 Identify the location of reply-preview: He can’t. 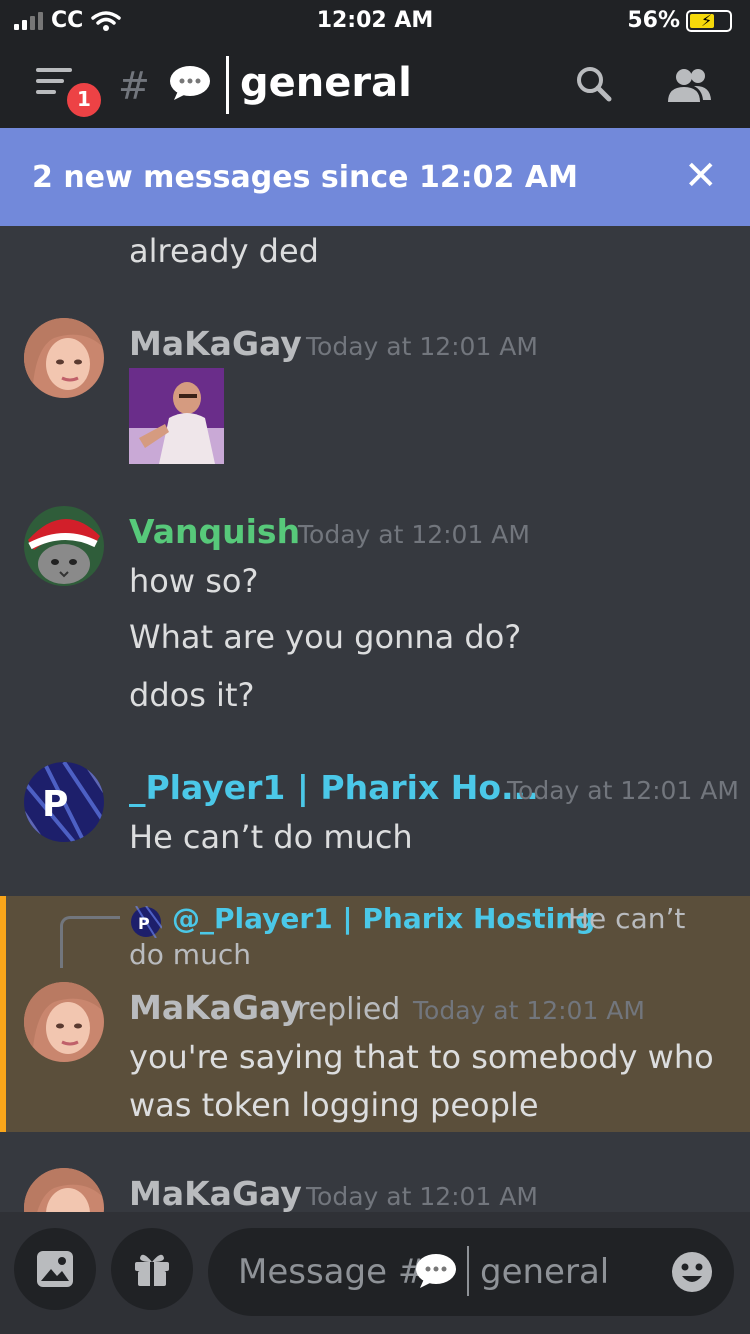
(627, 918).